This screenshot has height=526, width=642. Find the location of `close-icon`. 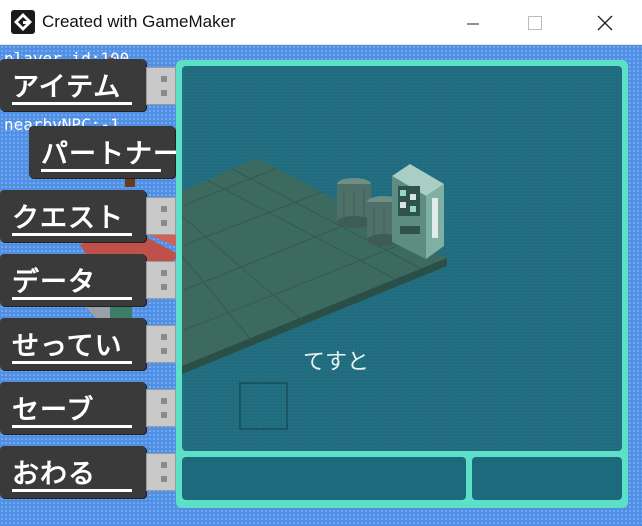

close-icon is located at coordinates (605, 23).